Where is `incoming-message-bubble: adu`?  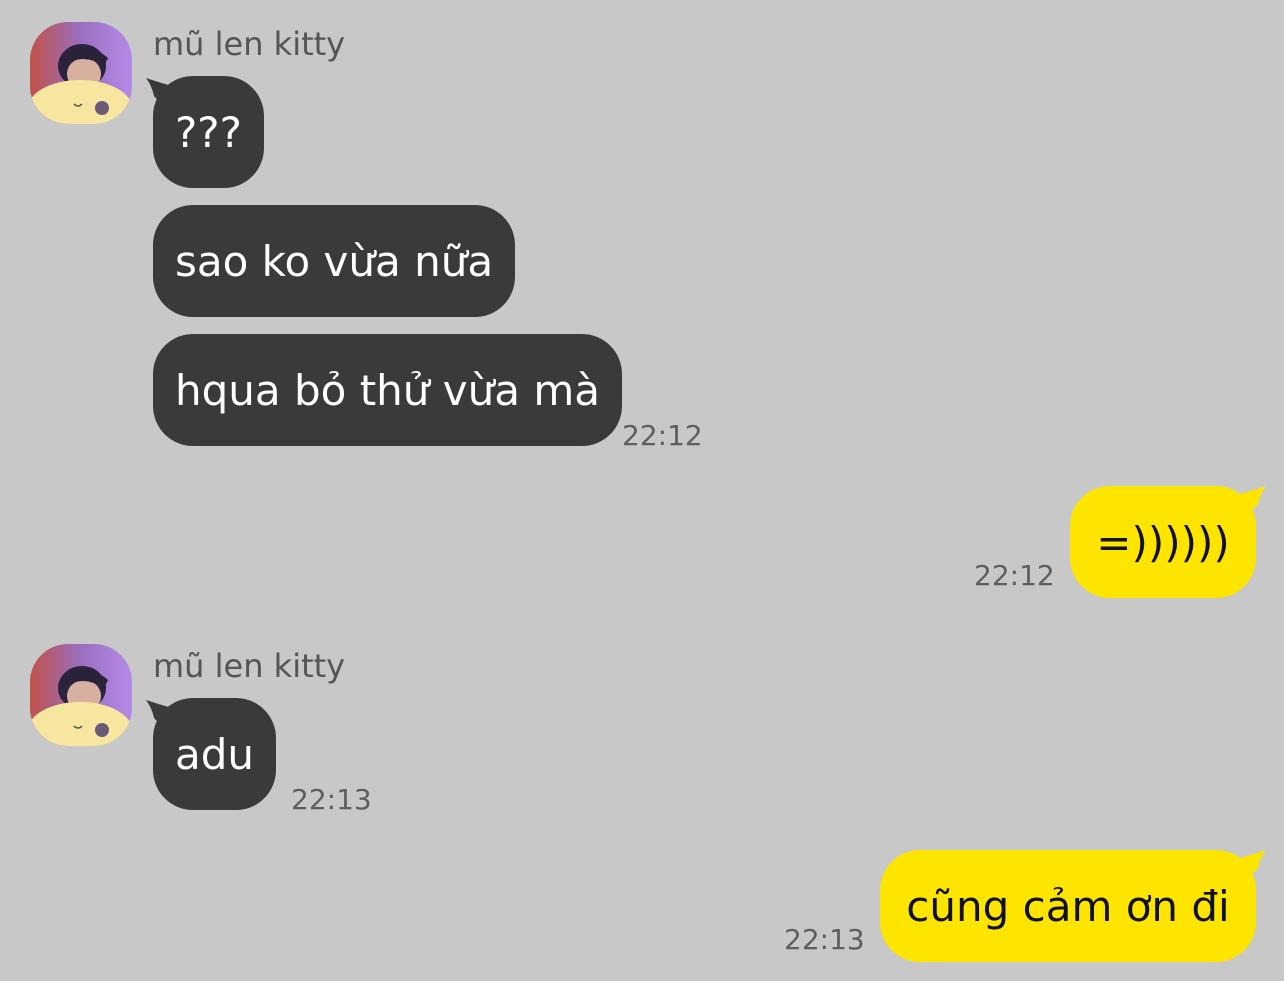 incoming-message-bubble: adu is located at coordinates (215, 754).